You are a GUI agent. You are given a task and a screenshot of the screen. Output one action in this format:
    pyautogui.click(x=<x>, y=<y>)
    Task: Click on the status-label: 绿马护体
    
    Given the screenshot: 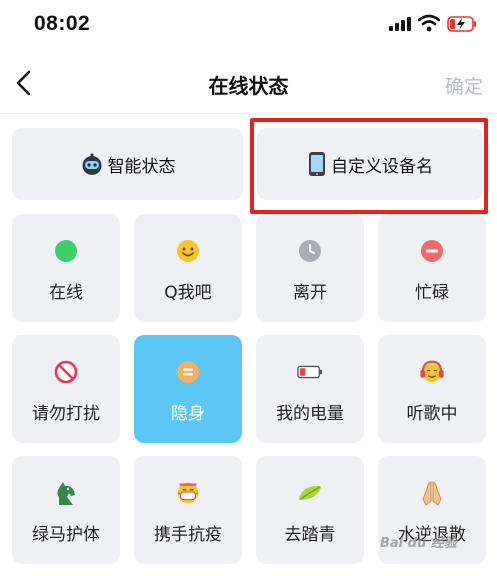 What is the action you would take?
    pyautogui.click(x=66, y=535)
    